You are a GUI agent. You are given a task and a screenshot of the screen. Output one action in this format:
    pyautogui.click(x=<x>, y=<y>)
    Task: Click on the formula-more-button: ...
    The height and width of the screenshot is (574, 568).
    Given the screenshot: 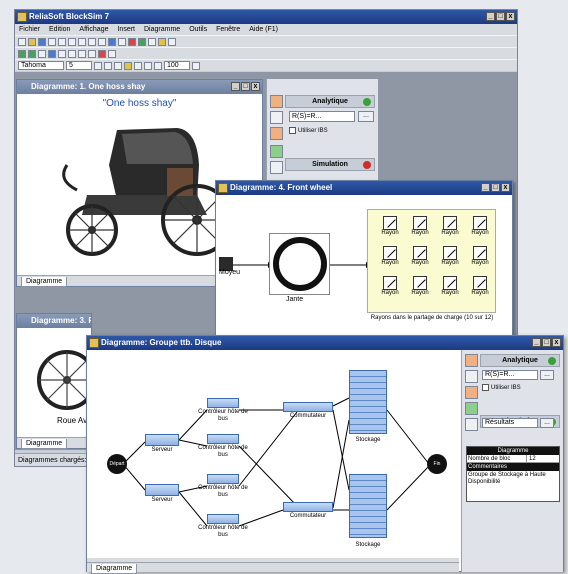 What is the action you would take?
    pyautogui.click(x=547, y=375)
    